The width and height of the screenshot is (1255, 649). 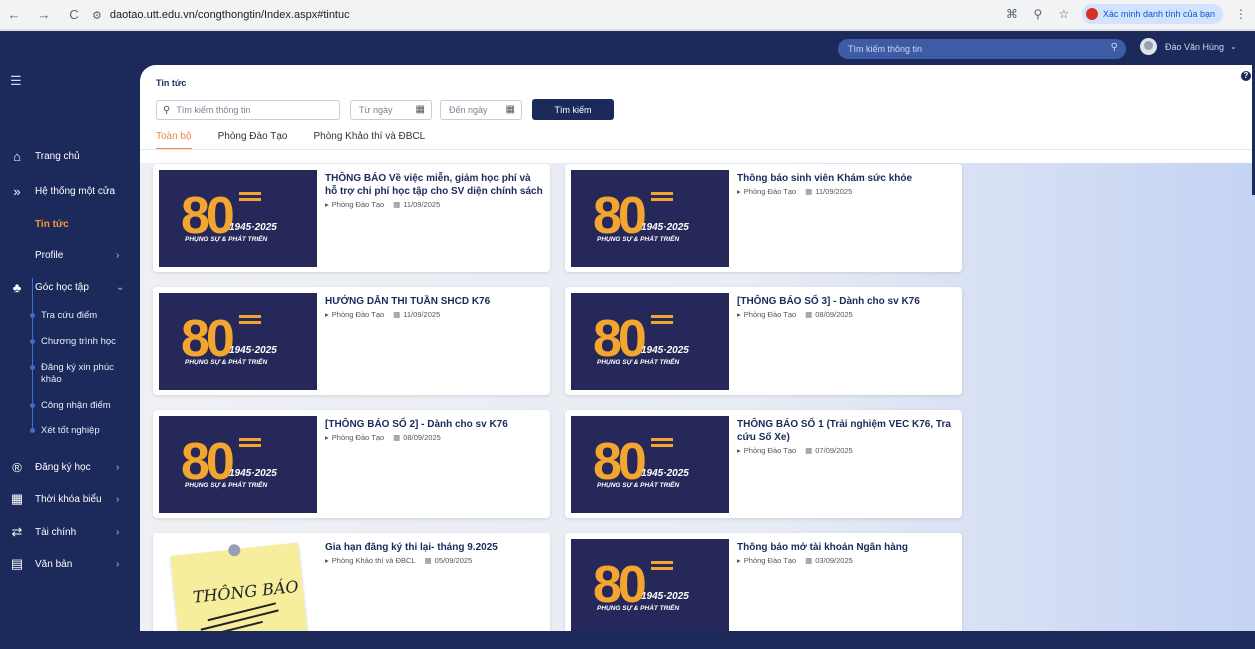 I want to click on to-date-field: Đến ngày ▦, so click(x=481, y=110).